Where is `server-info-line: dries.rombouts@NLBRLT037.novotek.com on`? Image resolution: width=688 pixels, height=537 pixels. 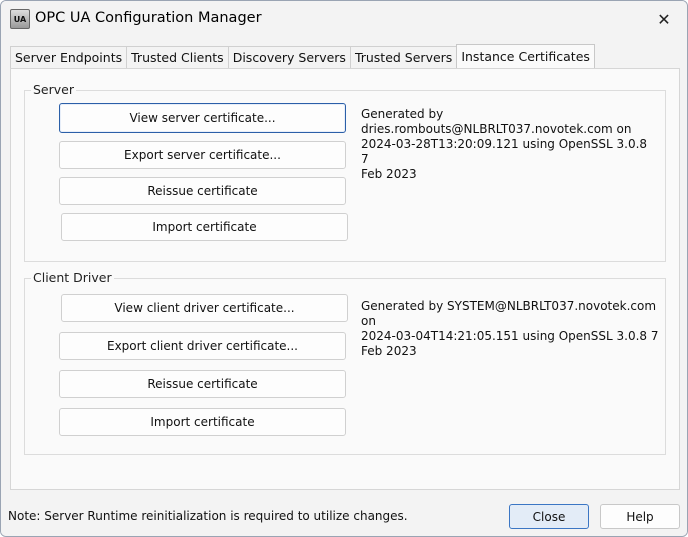 server-info-line: dries.rombouts@NLBRLT037.novotek.com on is located at coordinates (496, 129).